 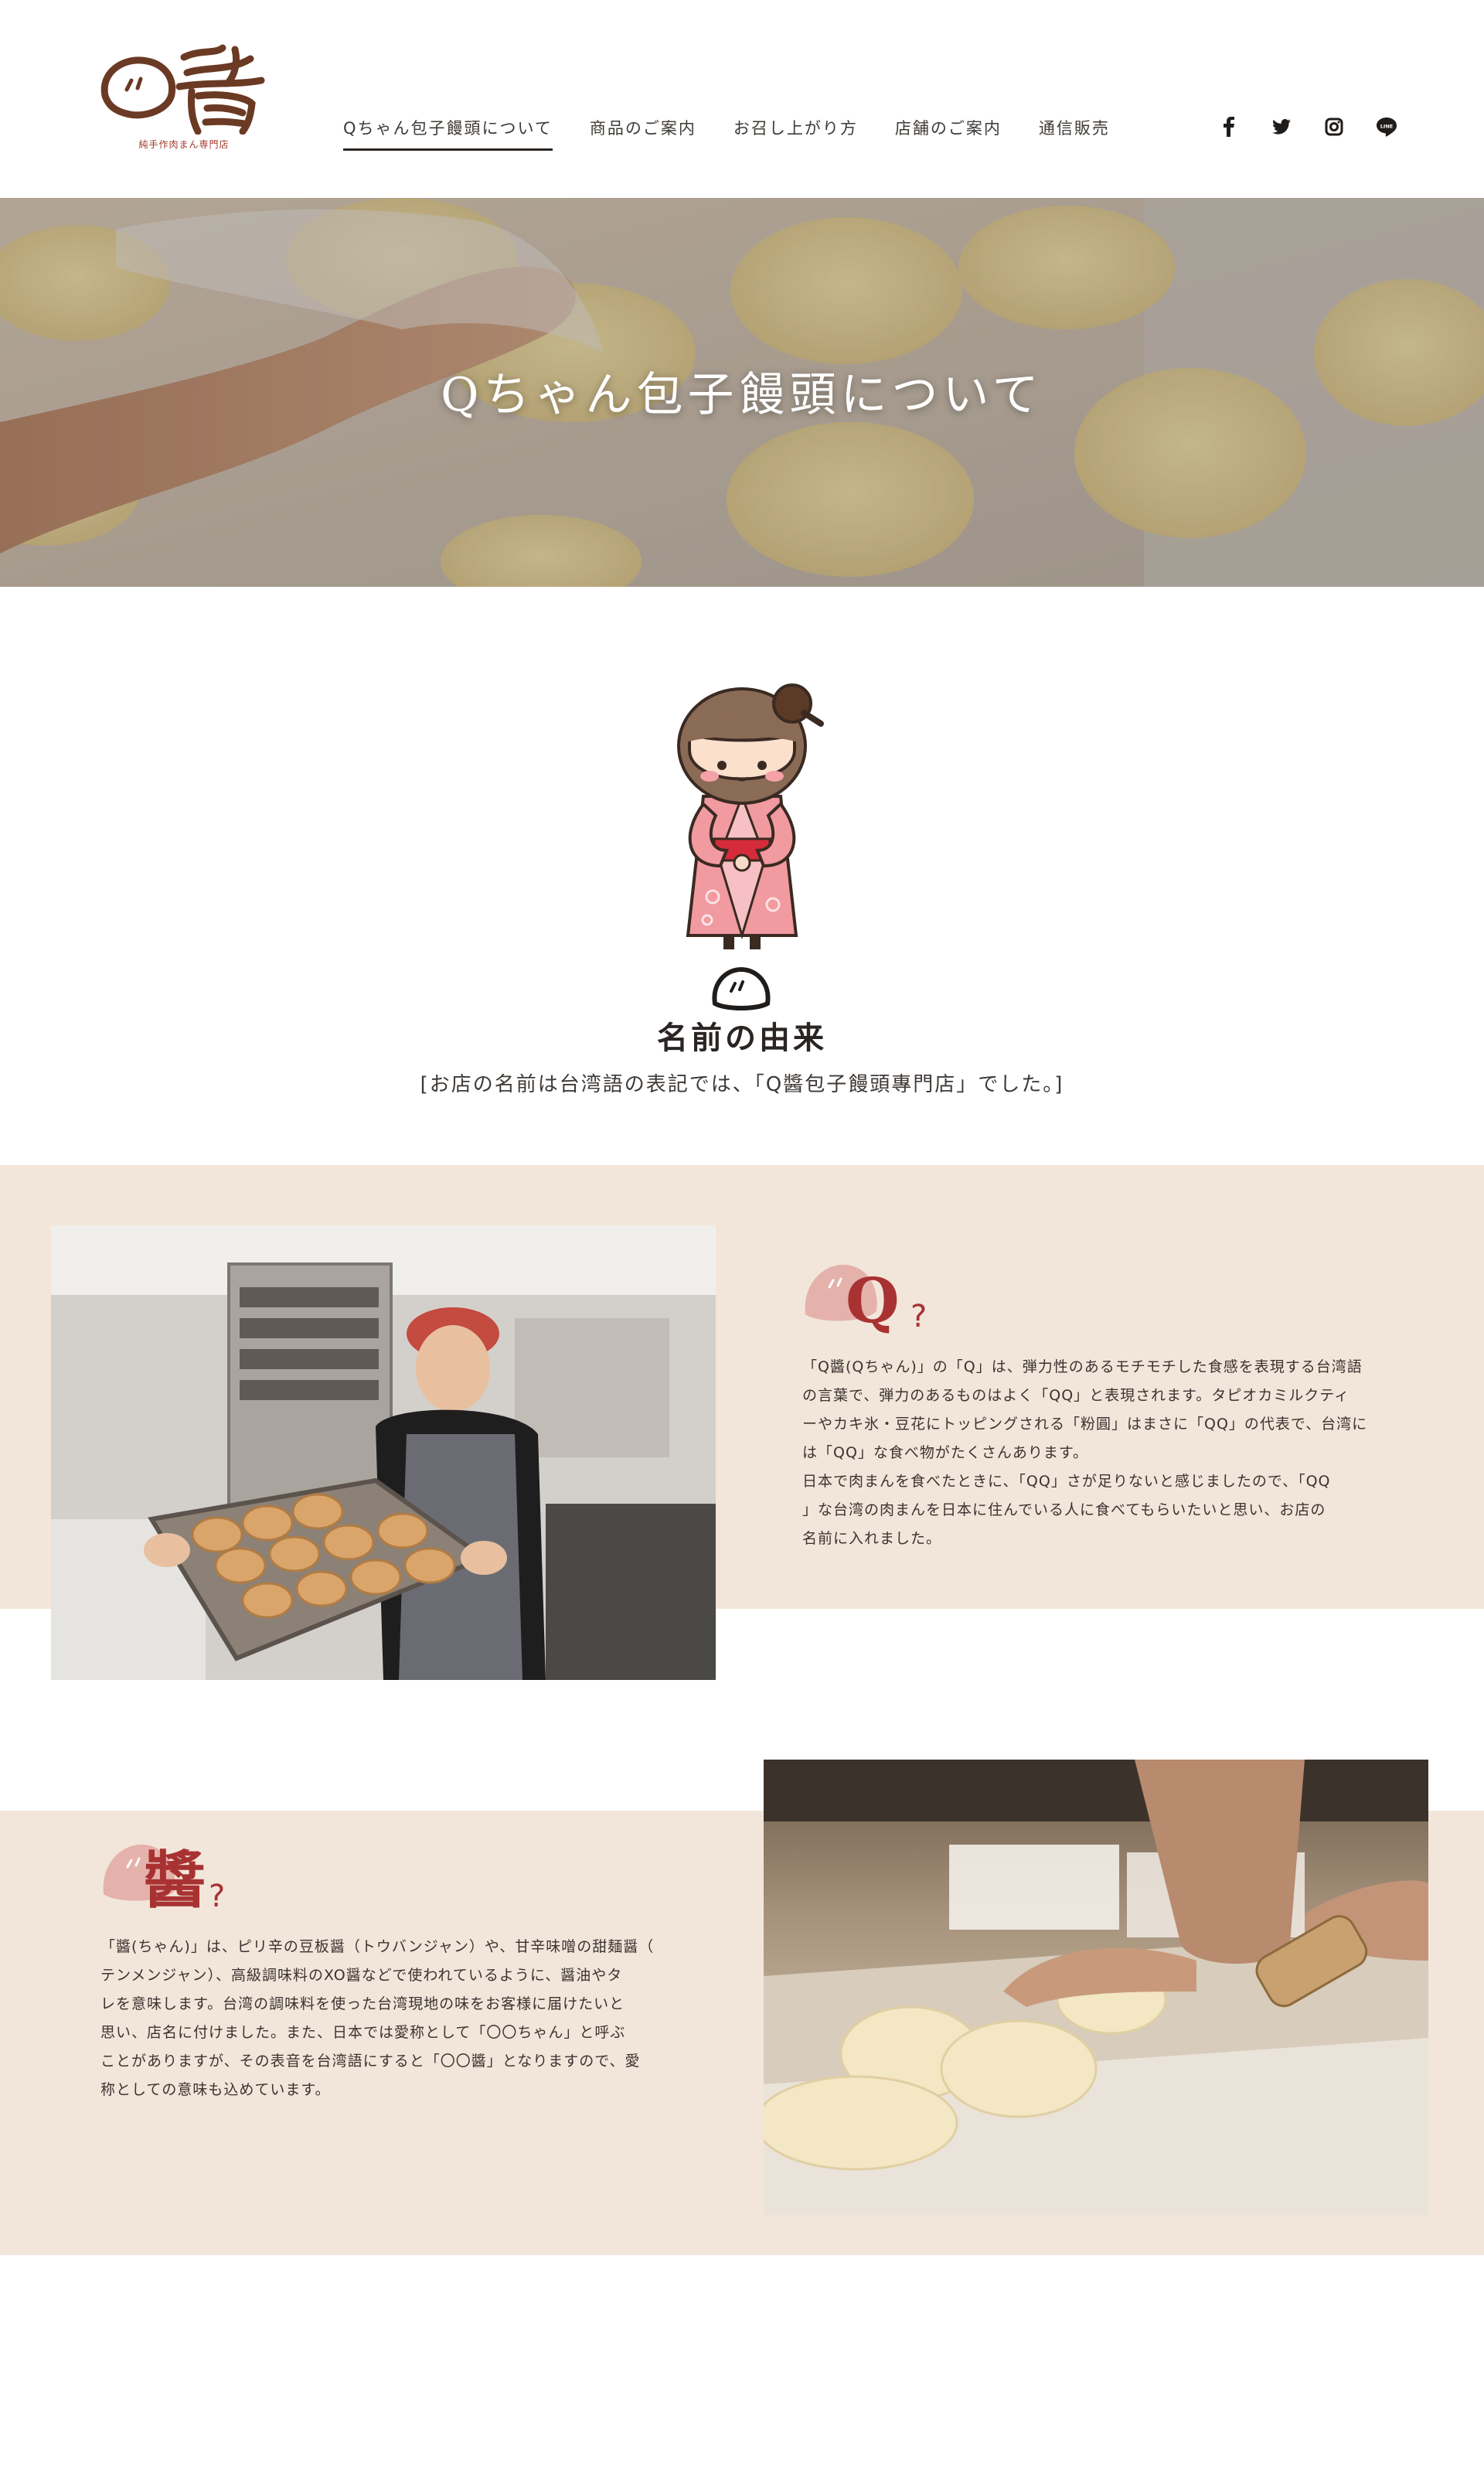 What do you see at coordinates (1334, 126) in the screenshot?
I see `instagram-icon` at bounding box center [1334, 126].